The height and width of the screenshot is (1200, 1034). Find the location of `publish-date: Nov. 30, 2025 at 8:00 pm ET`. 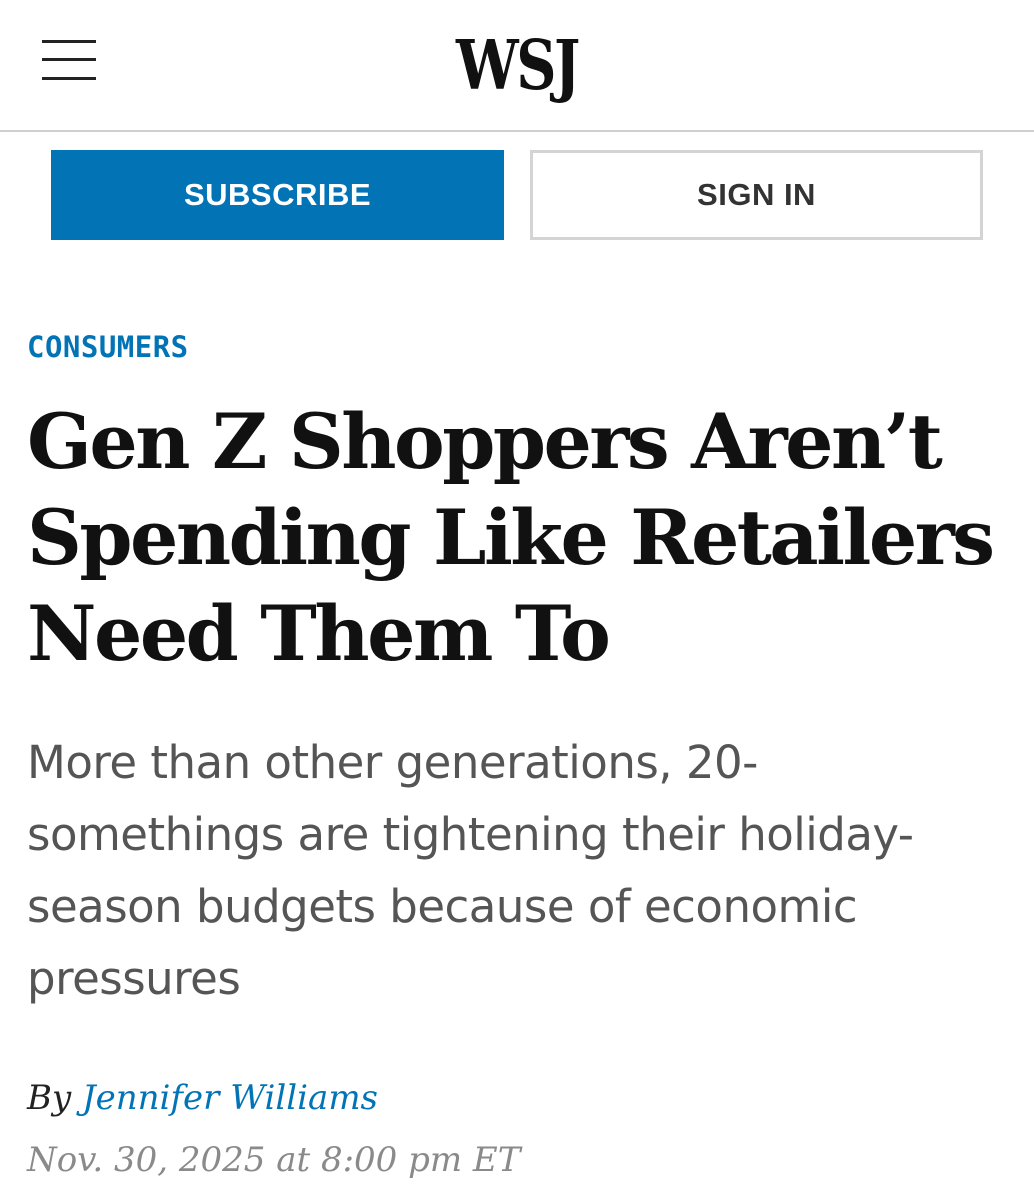

publish-date: Nov. 30, 2025 at 8:00 pm ET is located at coordinates (274, 1160).